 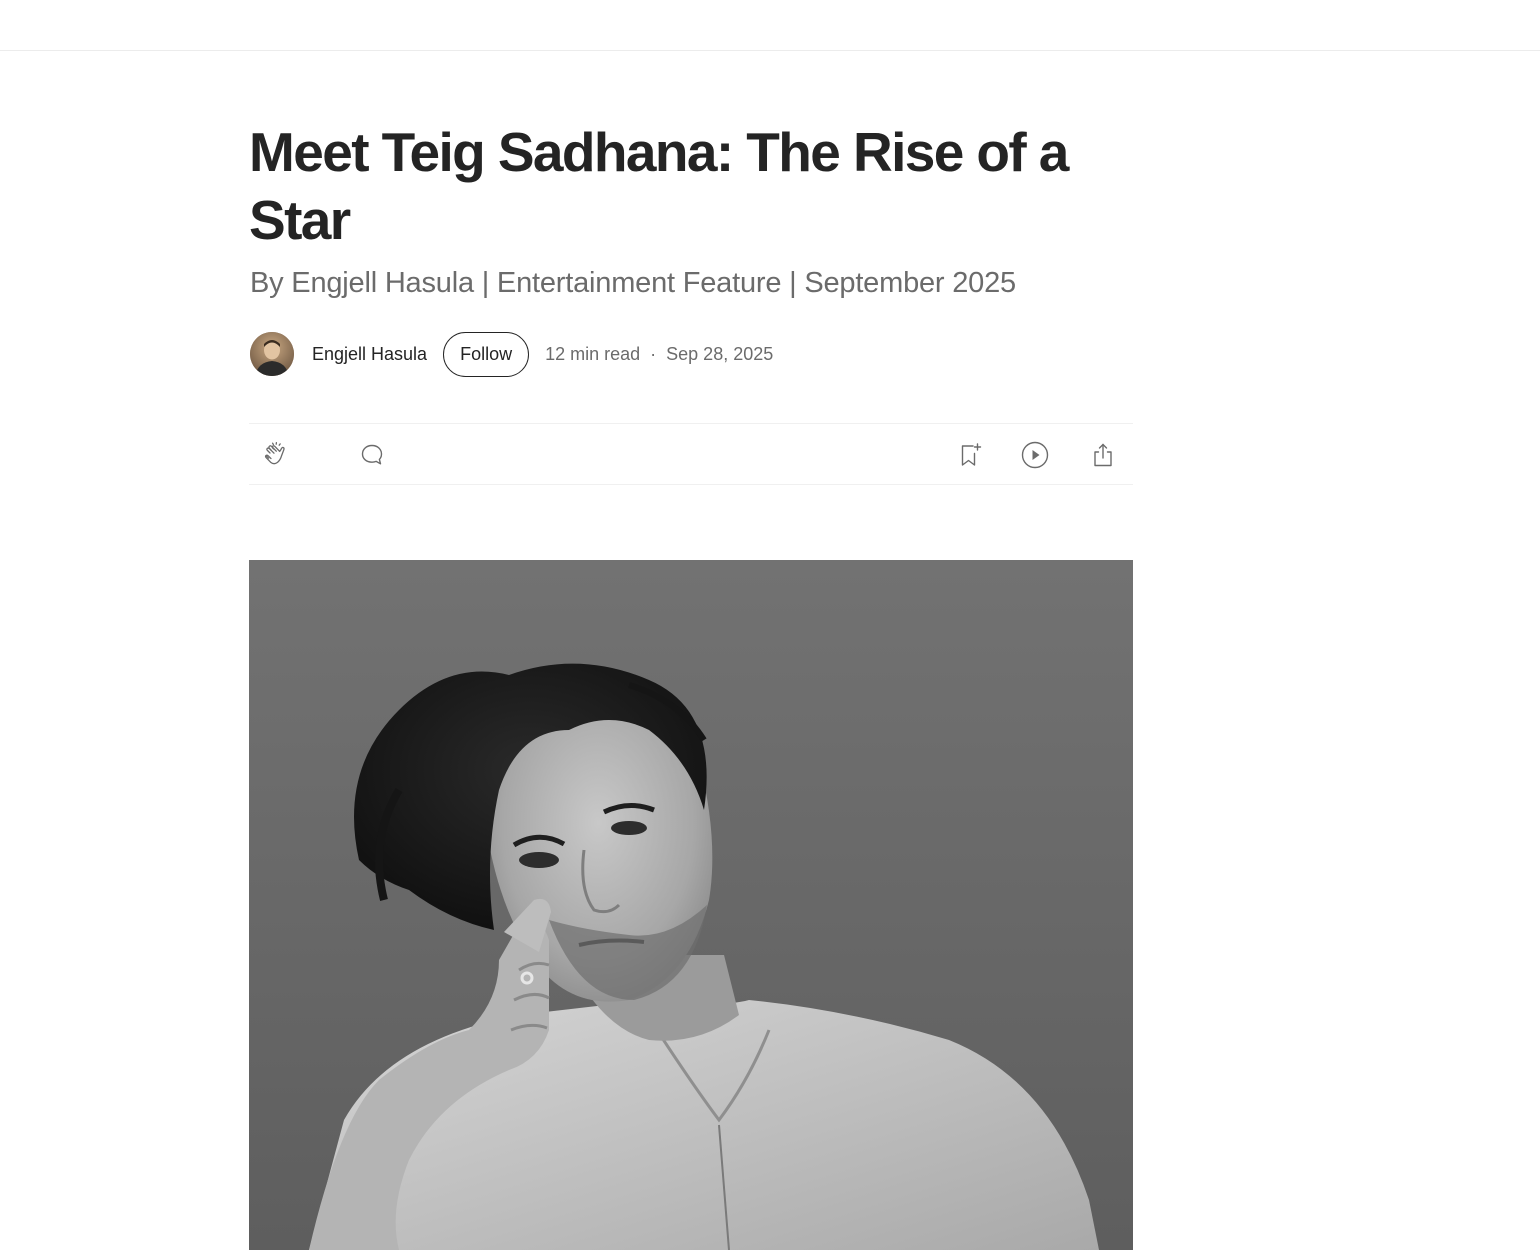 What do you see at coordinates (691, 454) in the screenshot?
I see `article-action-bar` at bounding box center [691, 454].